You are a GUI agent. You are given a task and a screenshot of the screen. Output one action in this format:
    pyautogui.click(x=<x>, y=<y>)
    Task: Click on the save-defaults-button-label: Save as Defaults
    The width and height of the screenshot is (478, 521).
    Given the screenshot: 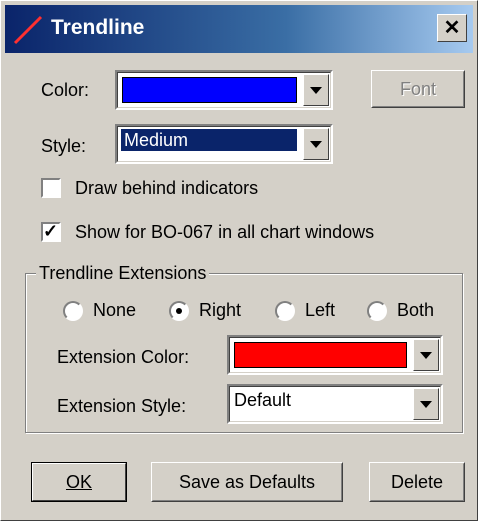 What is the action you would take?
    pyautogui.click(x=247, y=482)
    